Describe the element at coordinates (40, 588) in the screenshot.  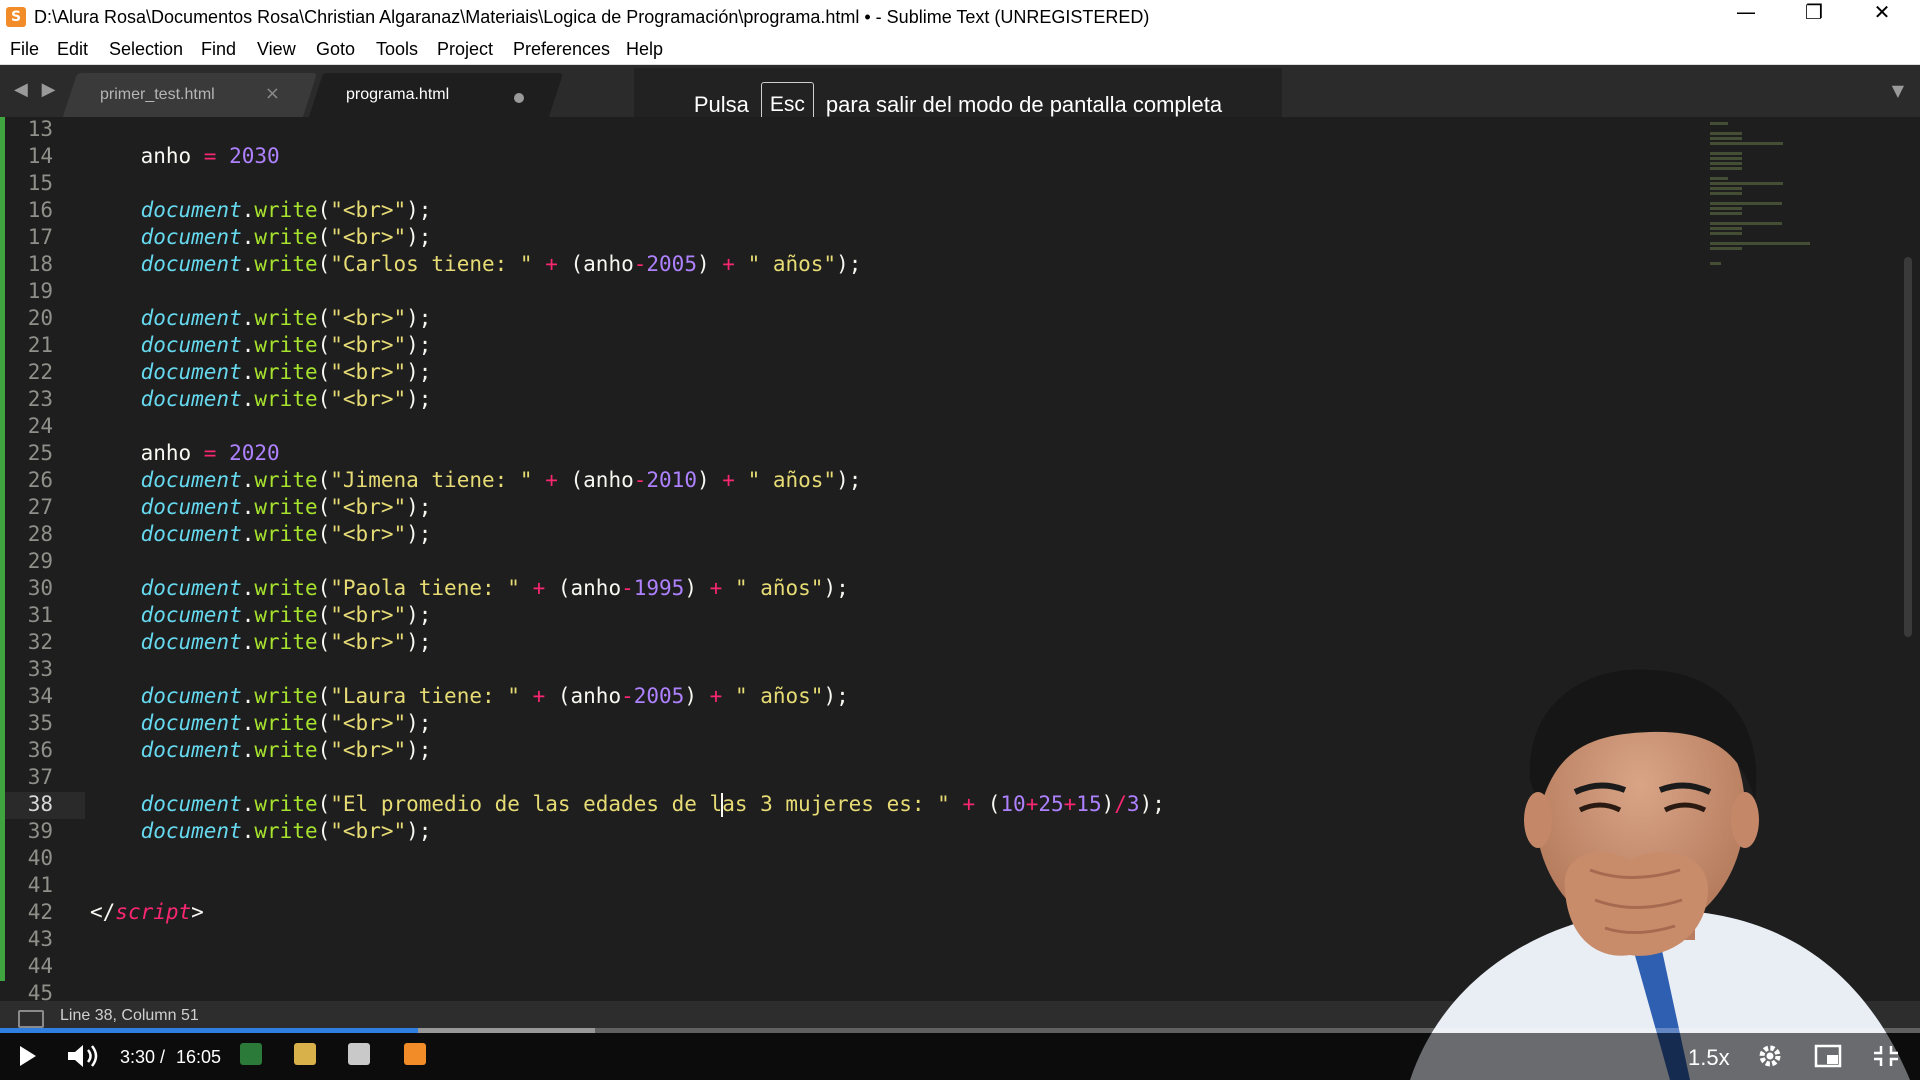
I see `line-number: 30` at that location.